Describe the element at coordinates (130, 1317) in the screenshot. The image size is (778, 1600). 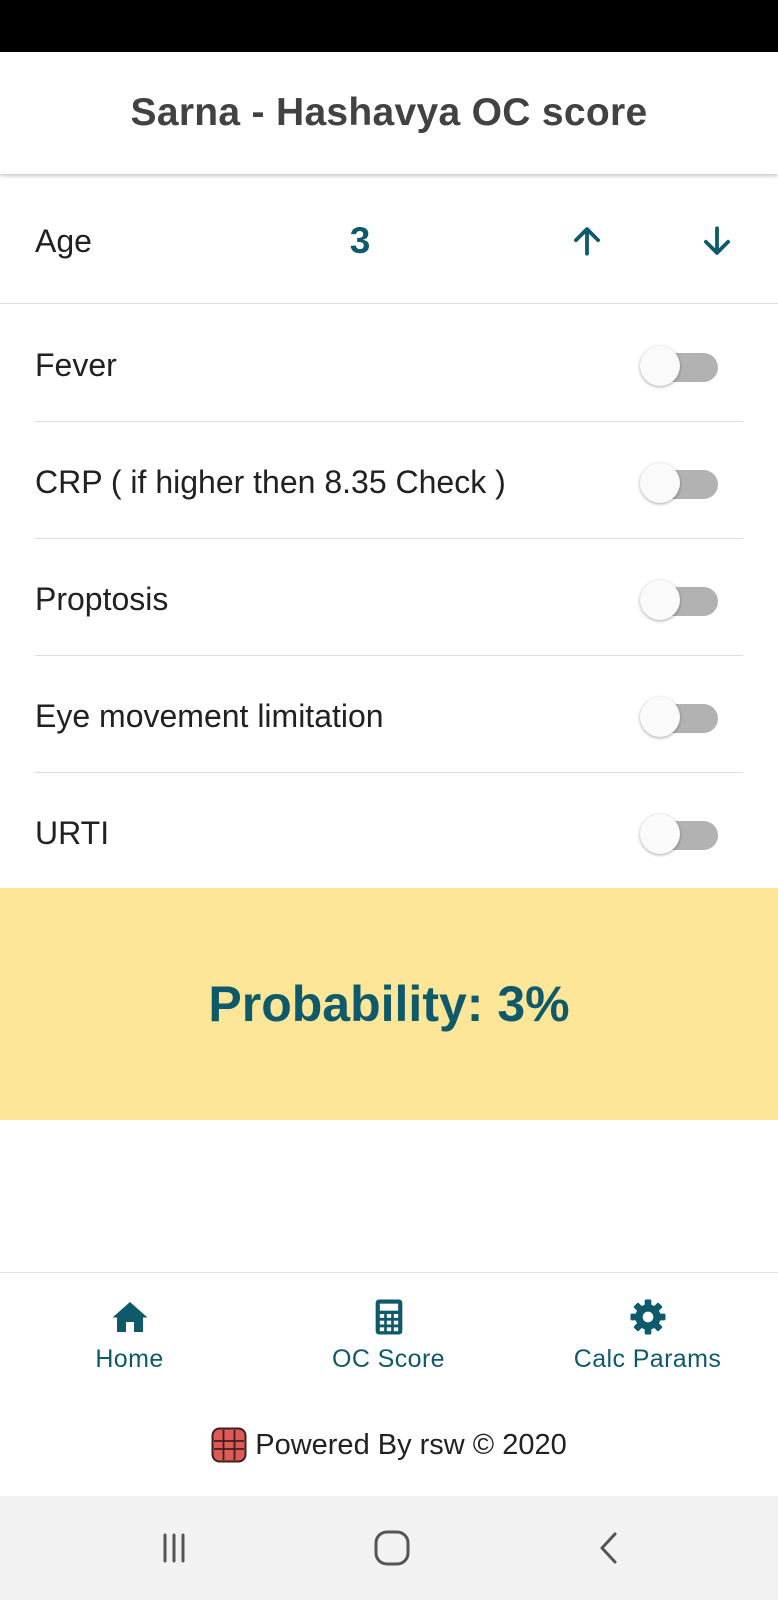
I see `home-icon` at that location.